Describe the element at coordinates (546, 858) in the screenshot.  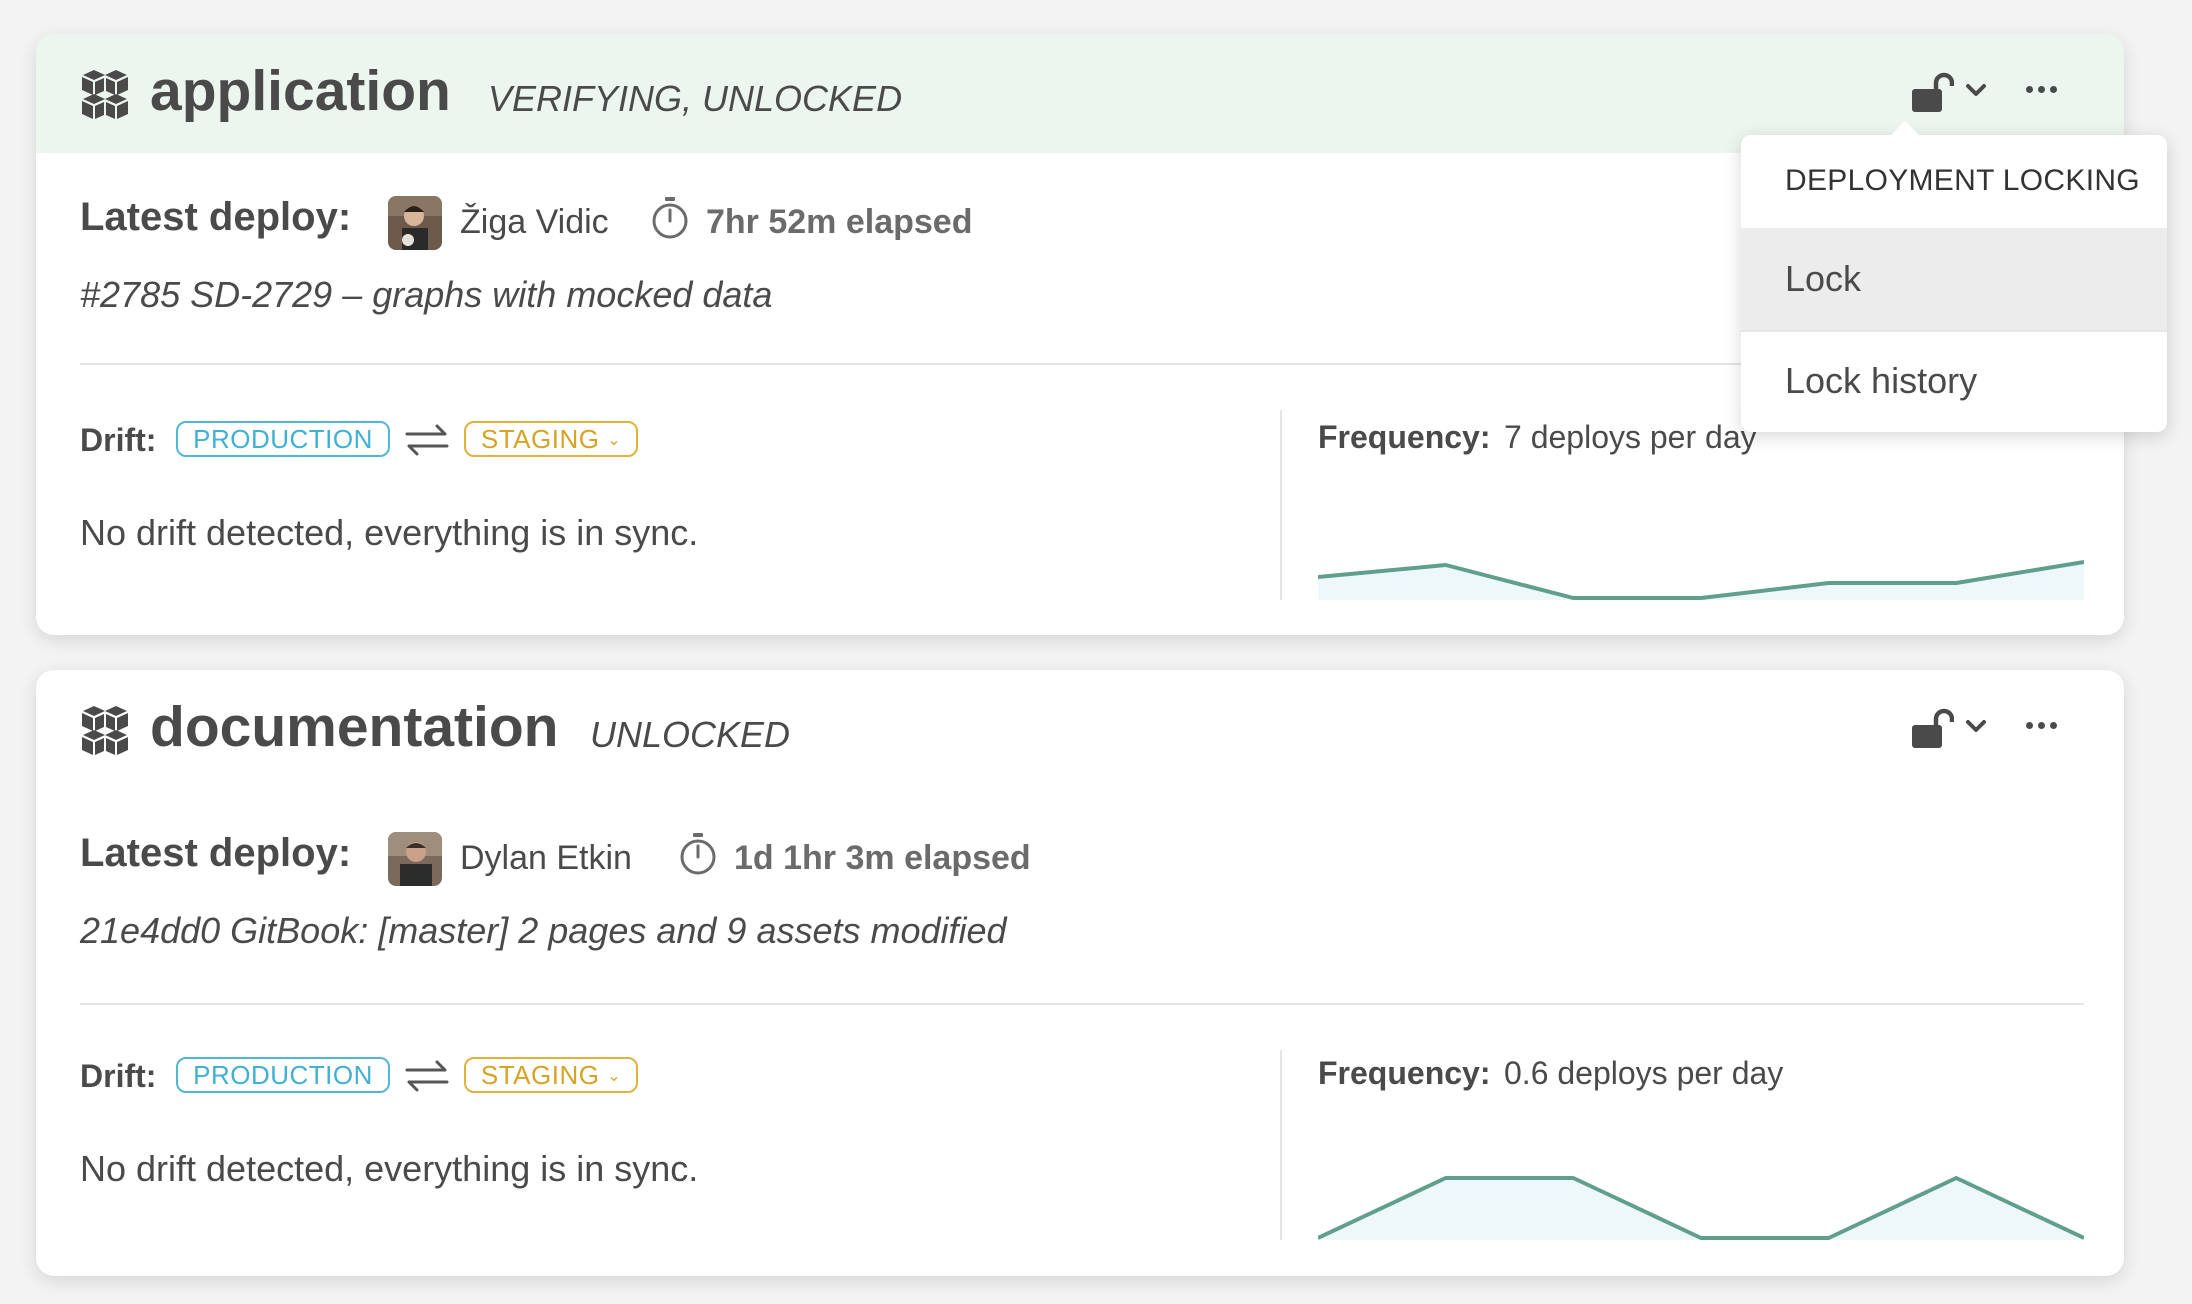
I see `deploy-author: Dylan Etkin` at that location.